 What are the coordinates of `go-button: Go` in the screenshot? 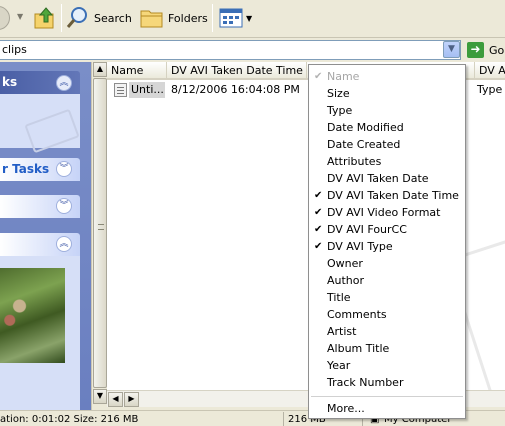 It's located at (496, 50).